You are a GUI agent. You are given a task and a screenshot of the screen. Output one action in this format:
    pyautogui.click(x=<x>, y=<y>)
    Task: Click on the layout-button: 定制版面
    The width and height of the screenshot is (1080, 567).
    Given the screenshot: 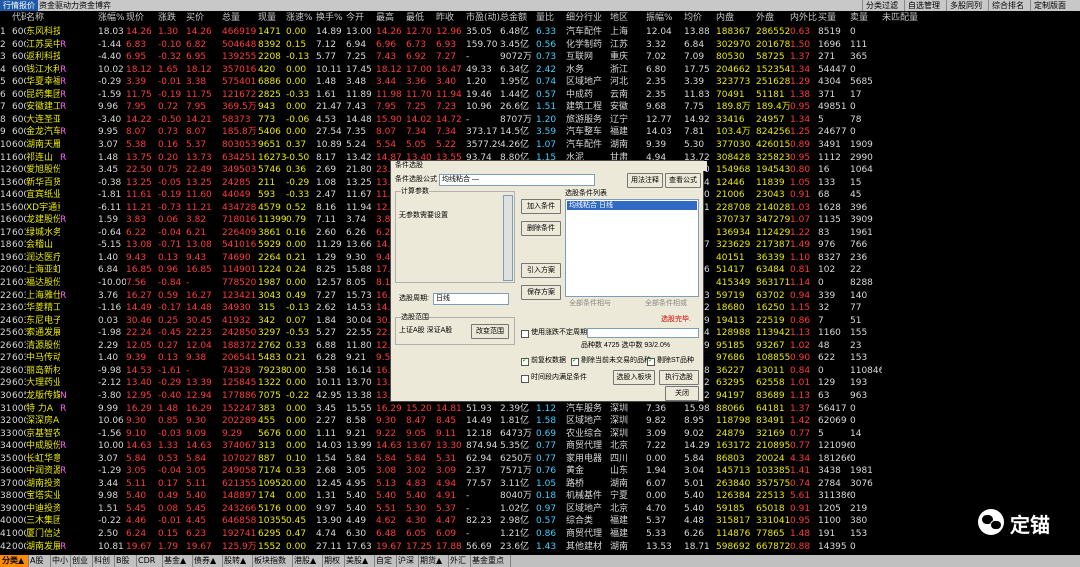 What is the action you would take?
    pyautogui.click(x=1049, y=5)
    